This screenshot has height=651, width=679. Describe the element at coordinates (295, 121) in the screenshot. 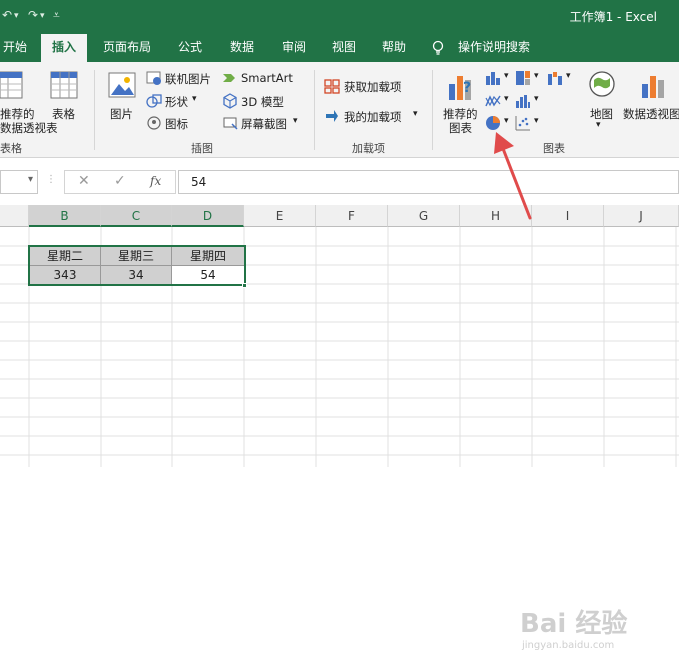

I see `screenshot-dropdown-icon: ▾` at that location.